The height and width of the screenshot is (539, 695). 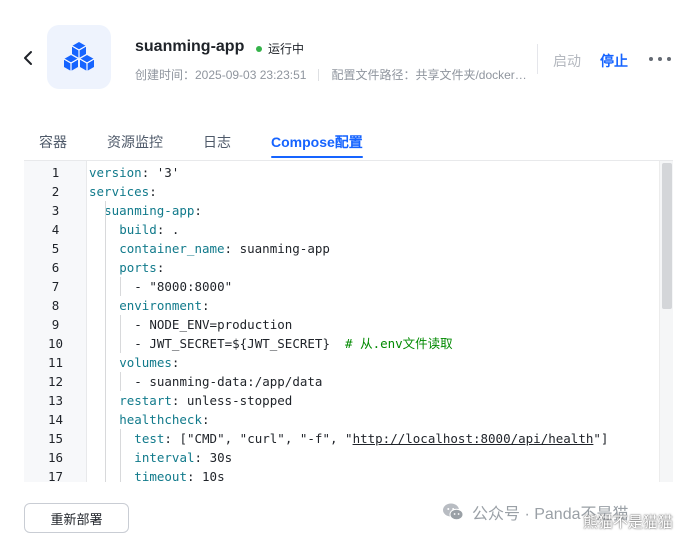 I want to click on line-number: 15, so click(x=55, y=438).